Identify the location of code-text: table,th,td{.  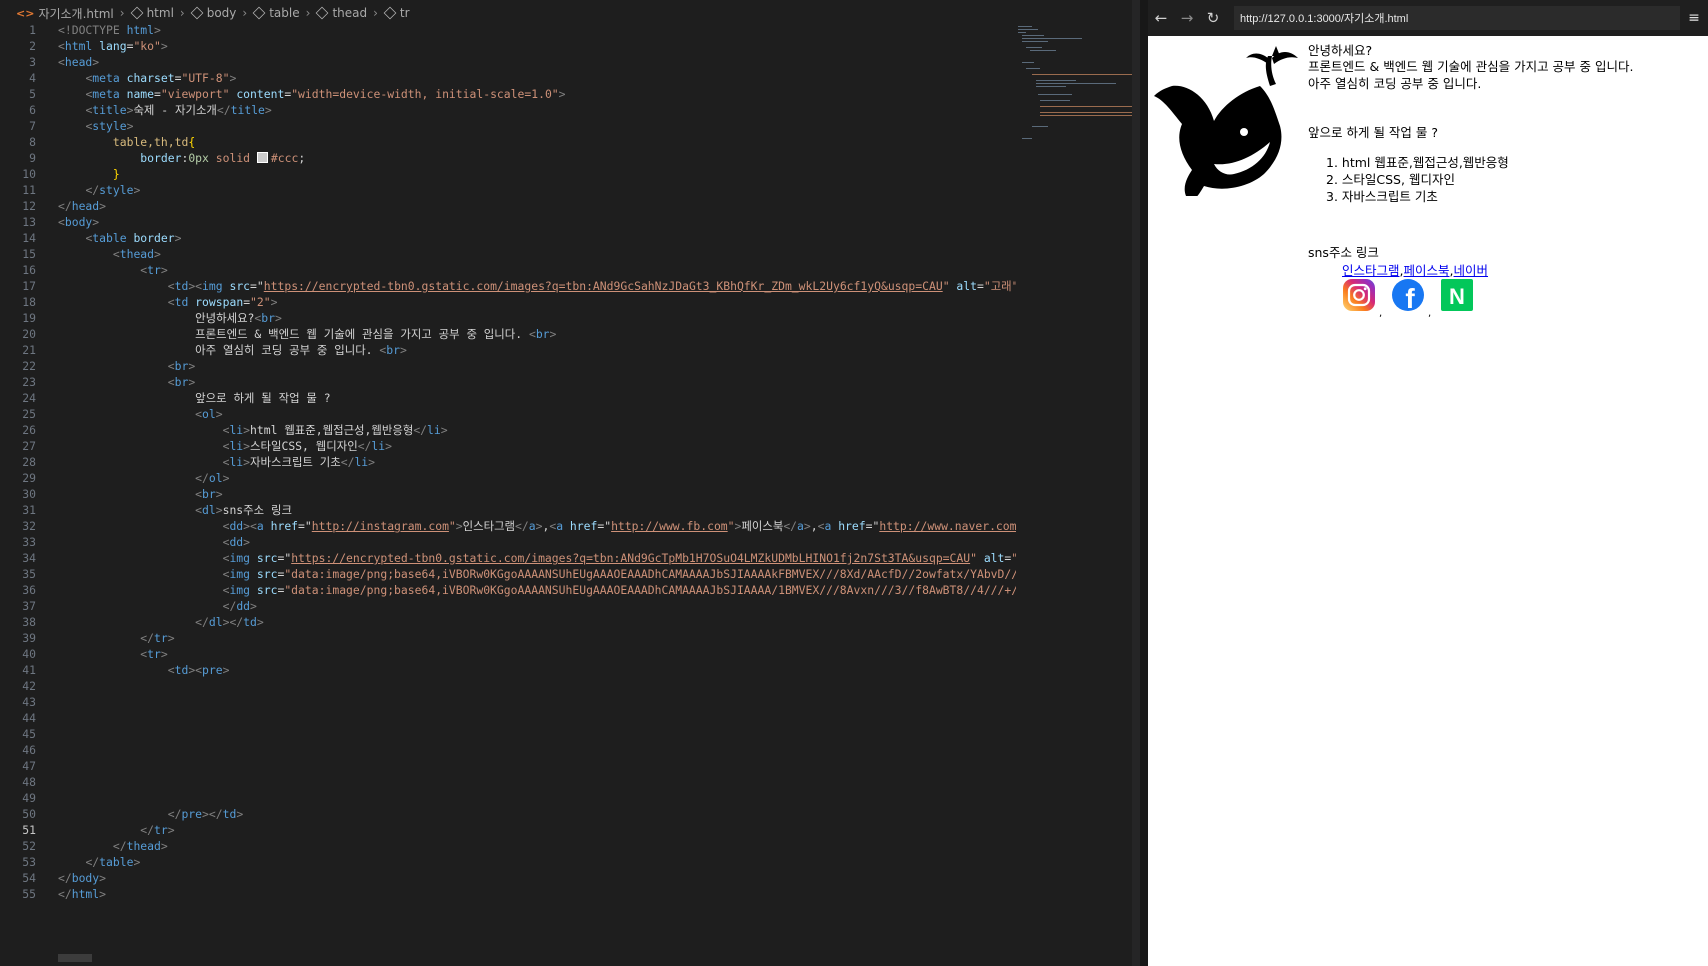
(537, 142).